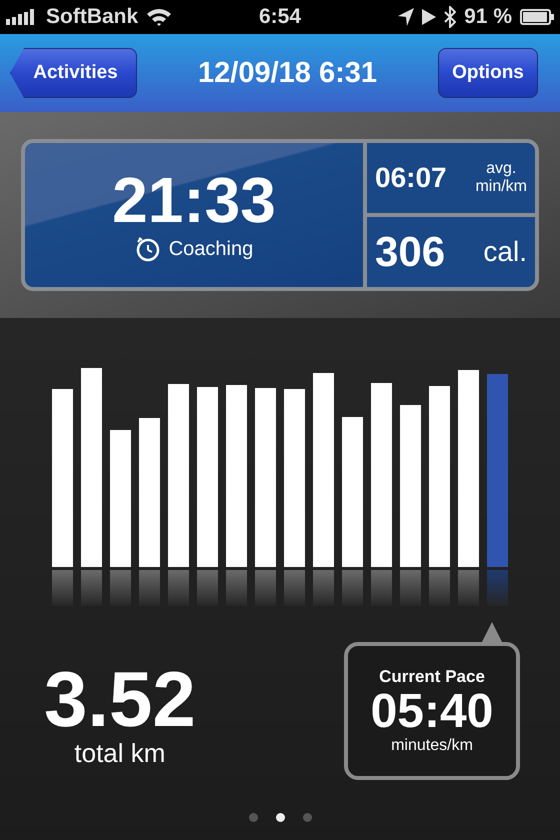 The width and height of the screenshot is (560, 840). What do you see at coordinates (147, 249) in the screenshot?
I see `stopwatch-icon` at bounding box center [147, 249].